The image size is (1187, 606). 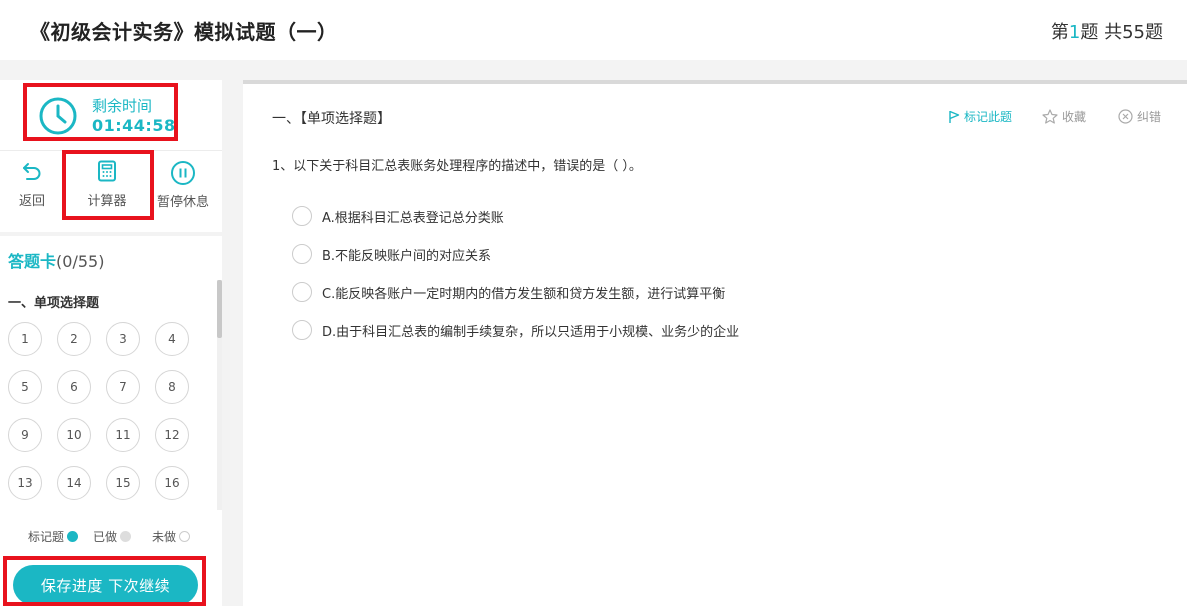 I want to click on option-b: B.不能反映账户间的对应关系, so click(x=391, y=254).